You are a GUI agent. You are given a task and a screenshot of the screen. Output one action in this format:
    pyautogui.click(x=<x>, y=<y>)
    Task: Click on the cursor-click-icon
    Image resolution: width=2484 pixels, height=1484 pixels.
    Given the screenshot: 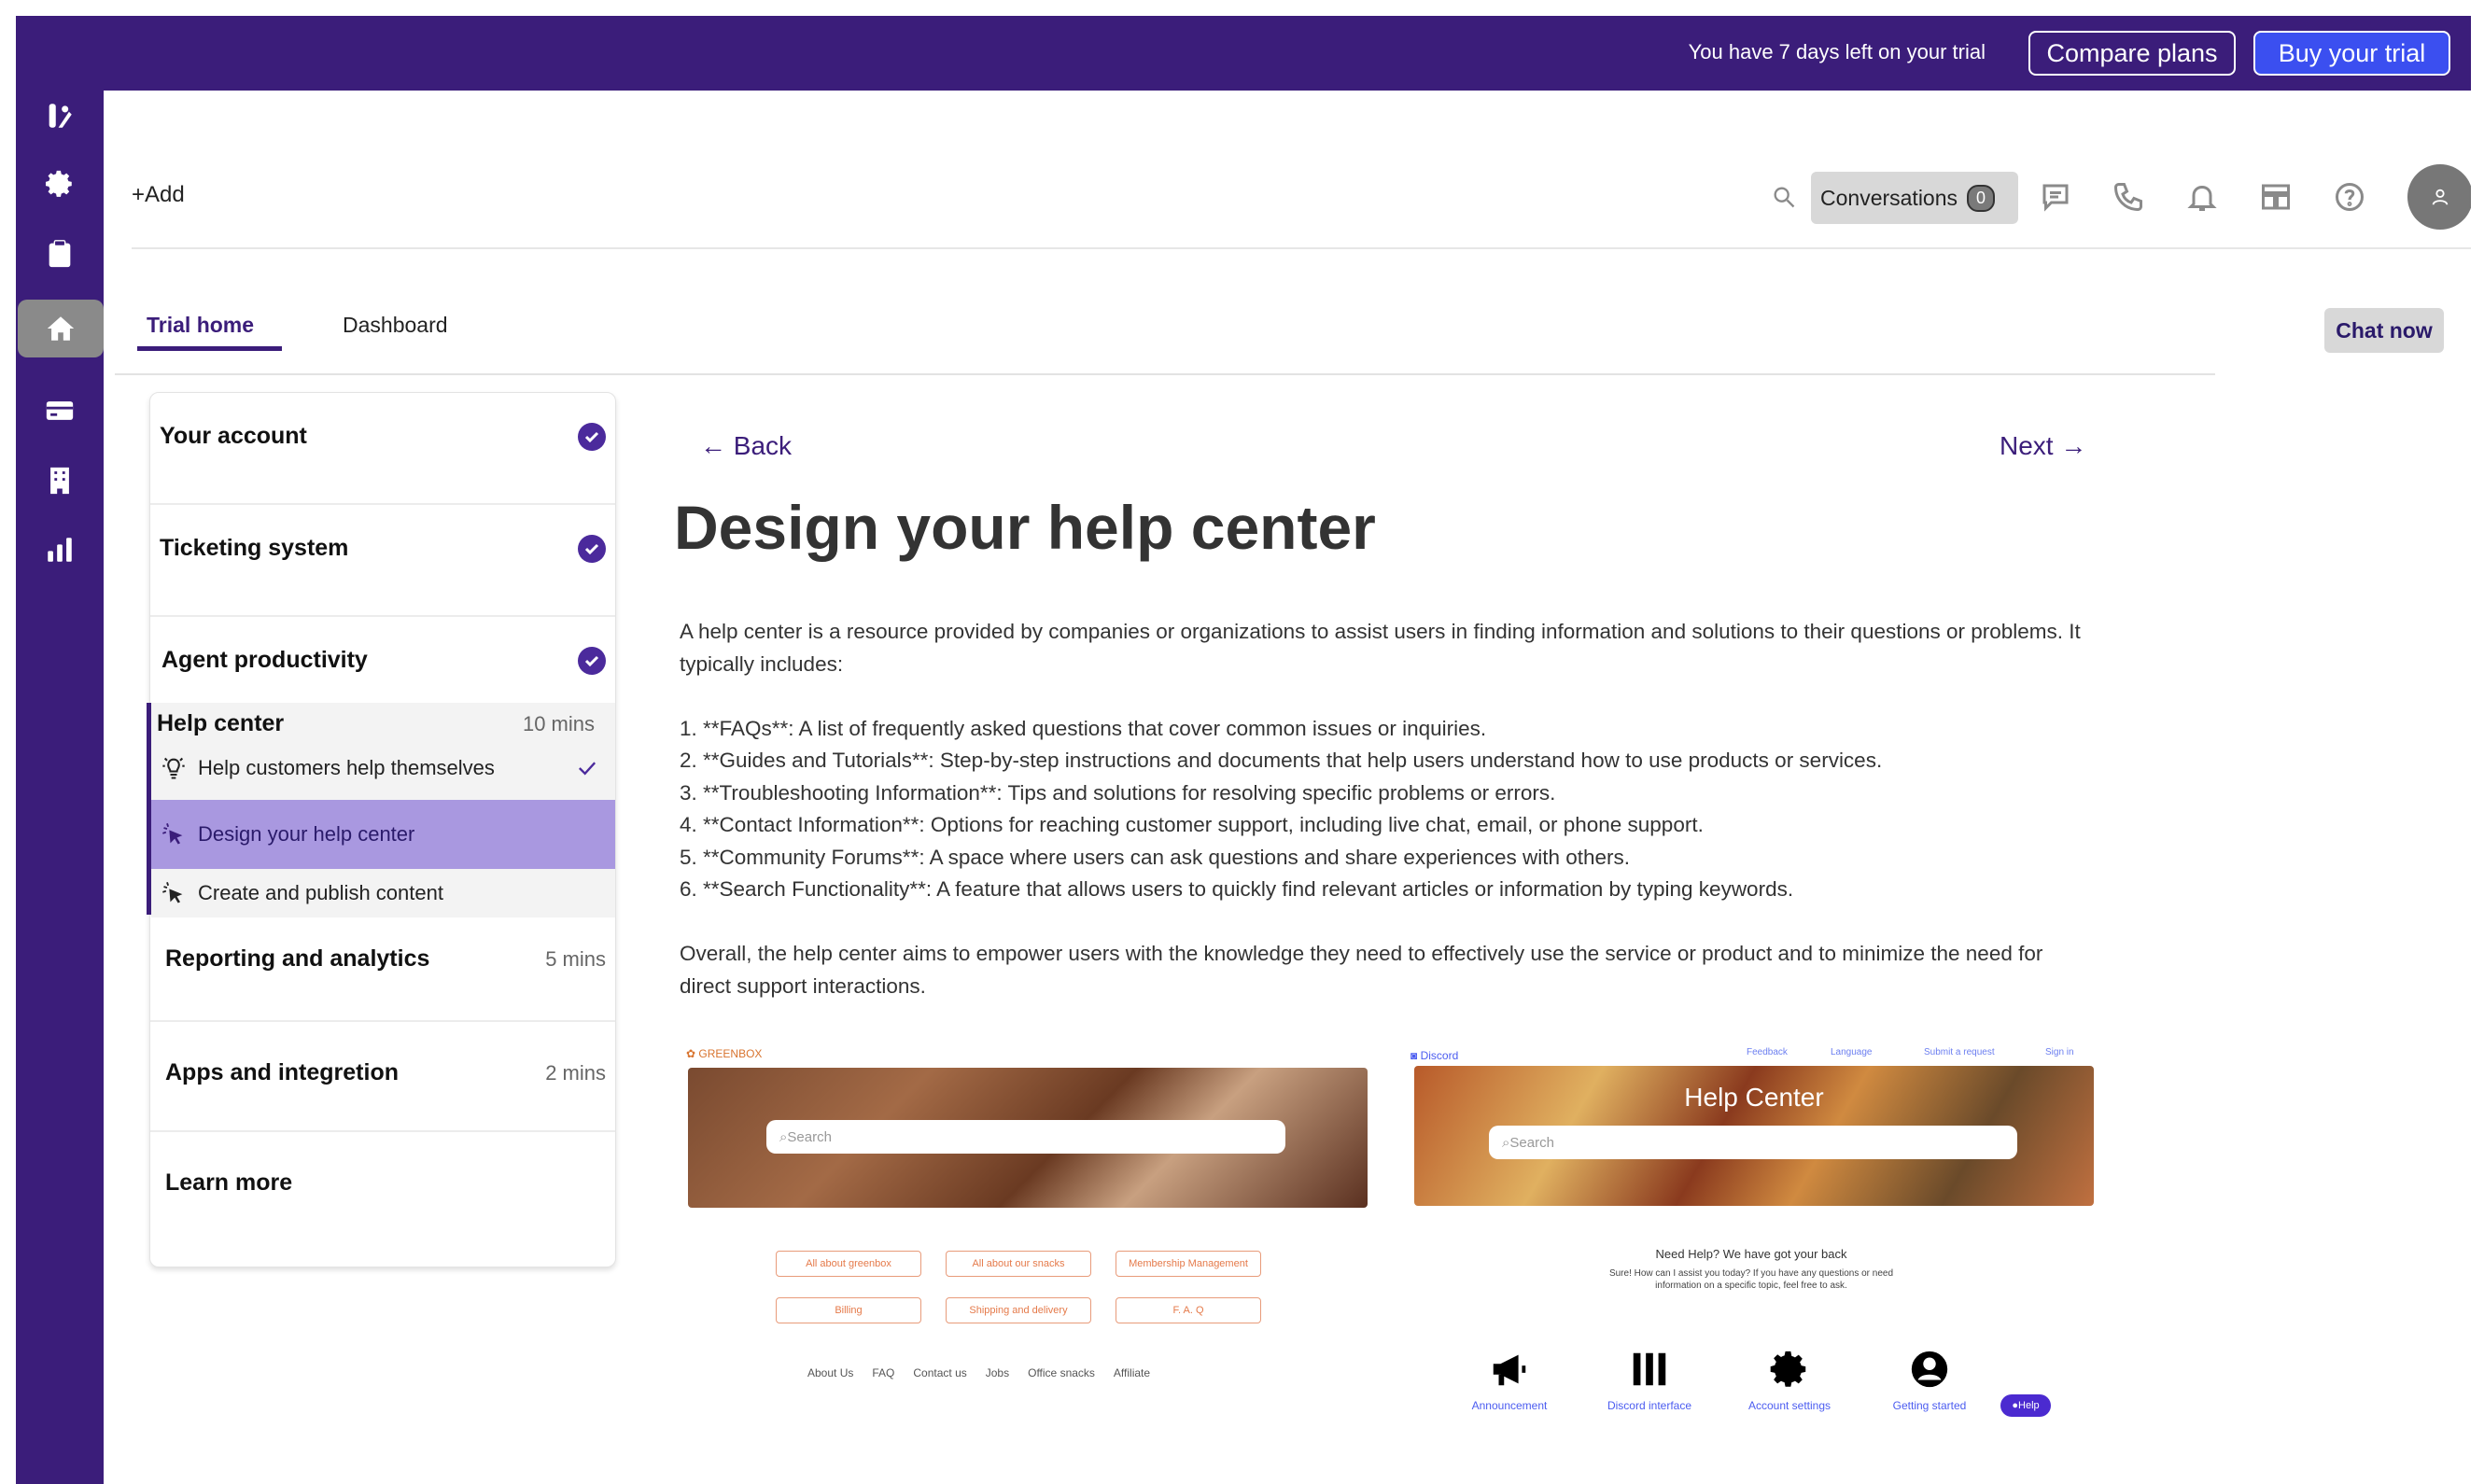 What is the action you would take?
    pyautogui.click(x=173, y=892)
    